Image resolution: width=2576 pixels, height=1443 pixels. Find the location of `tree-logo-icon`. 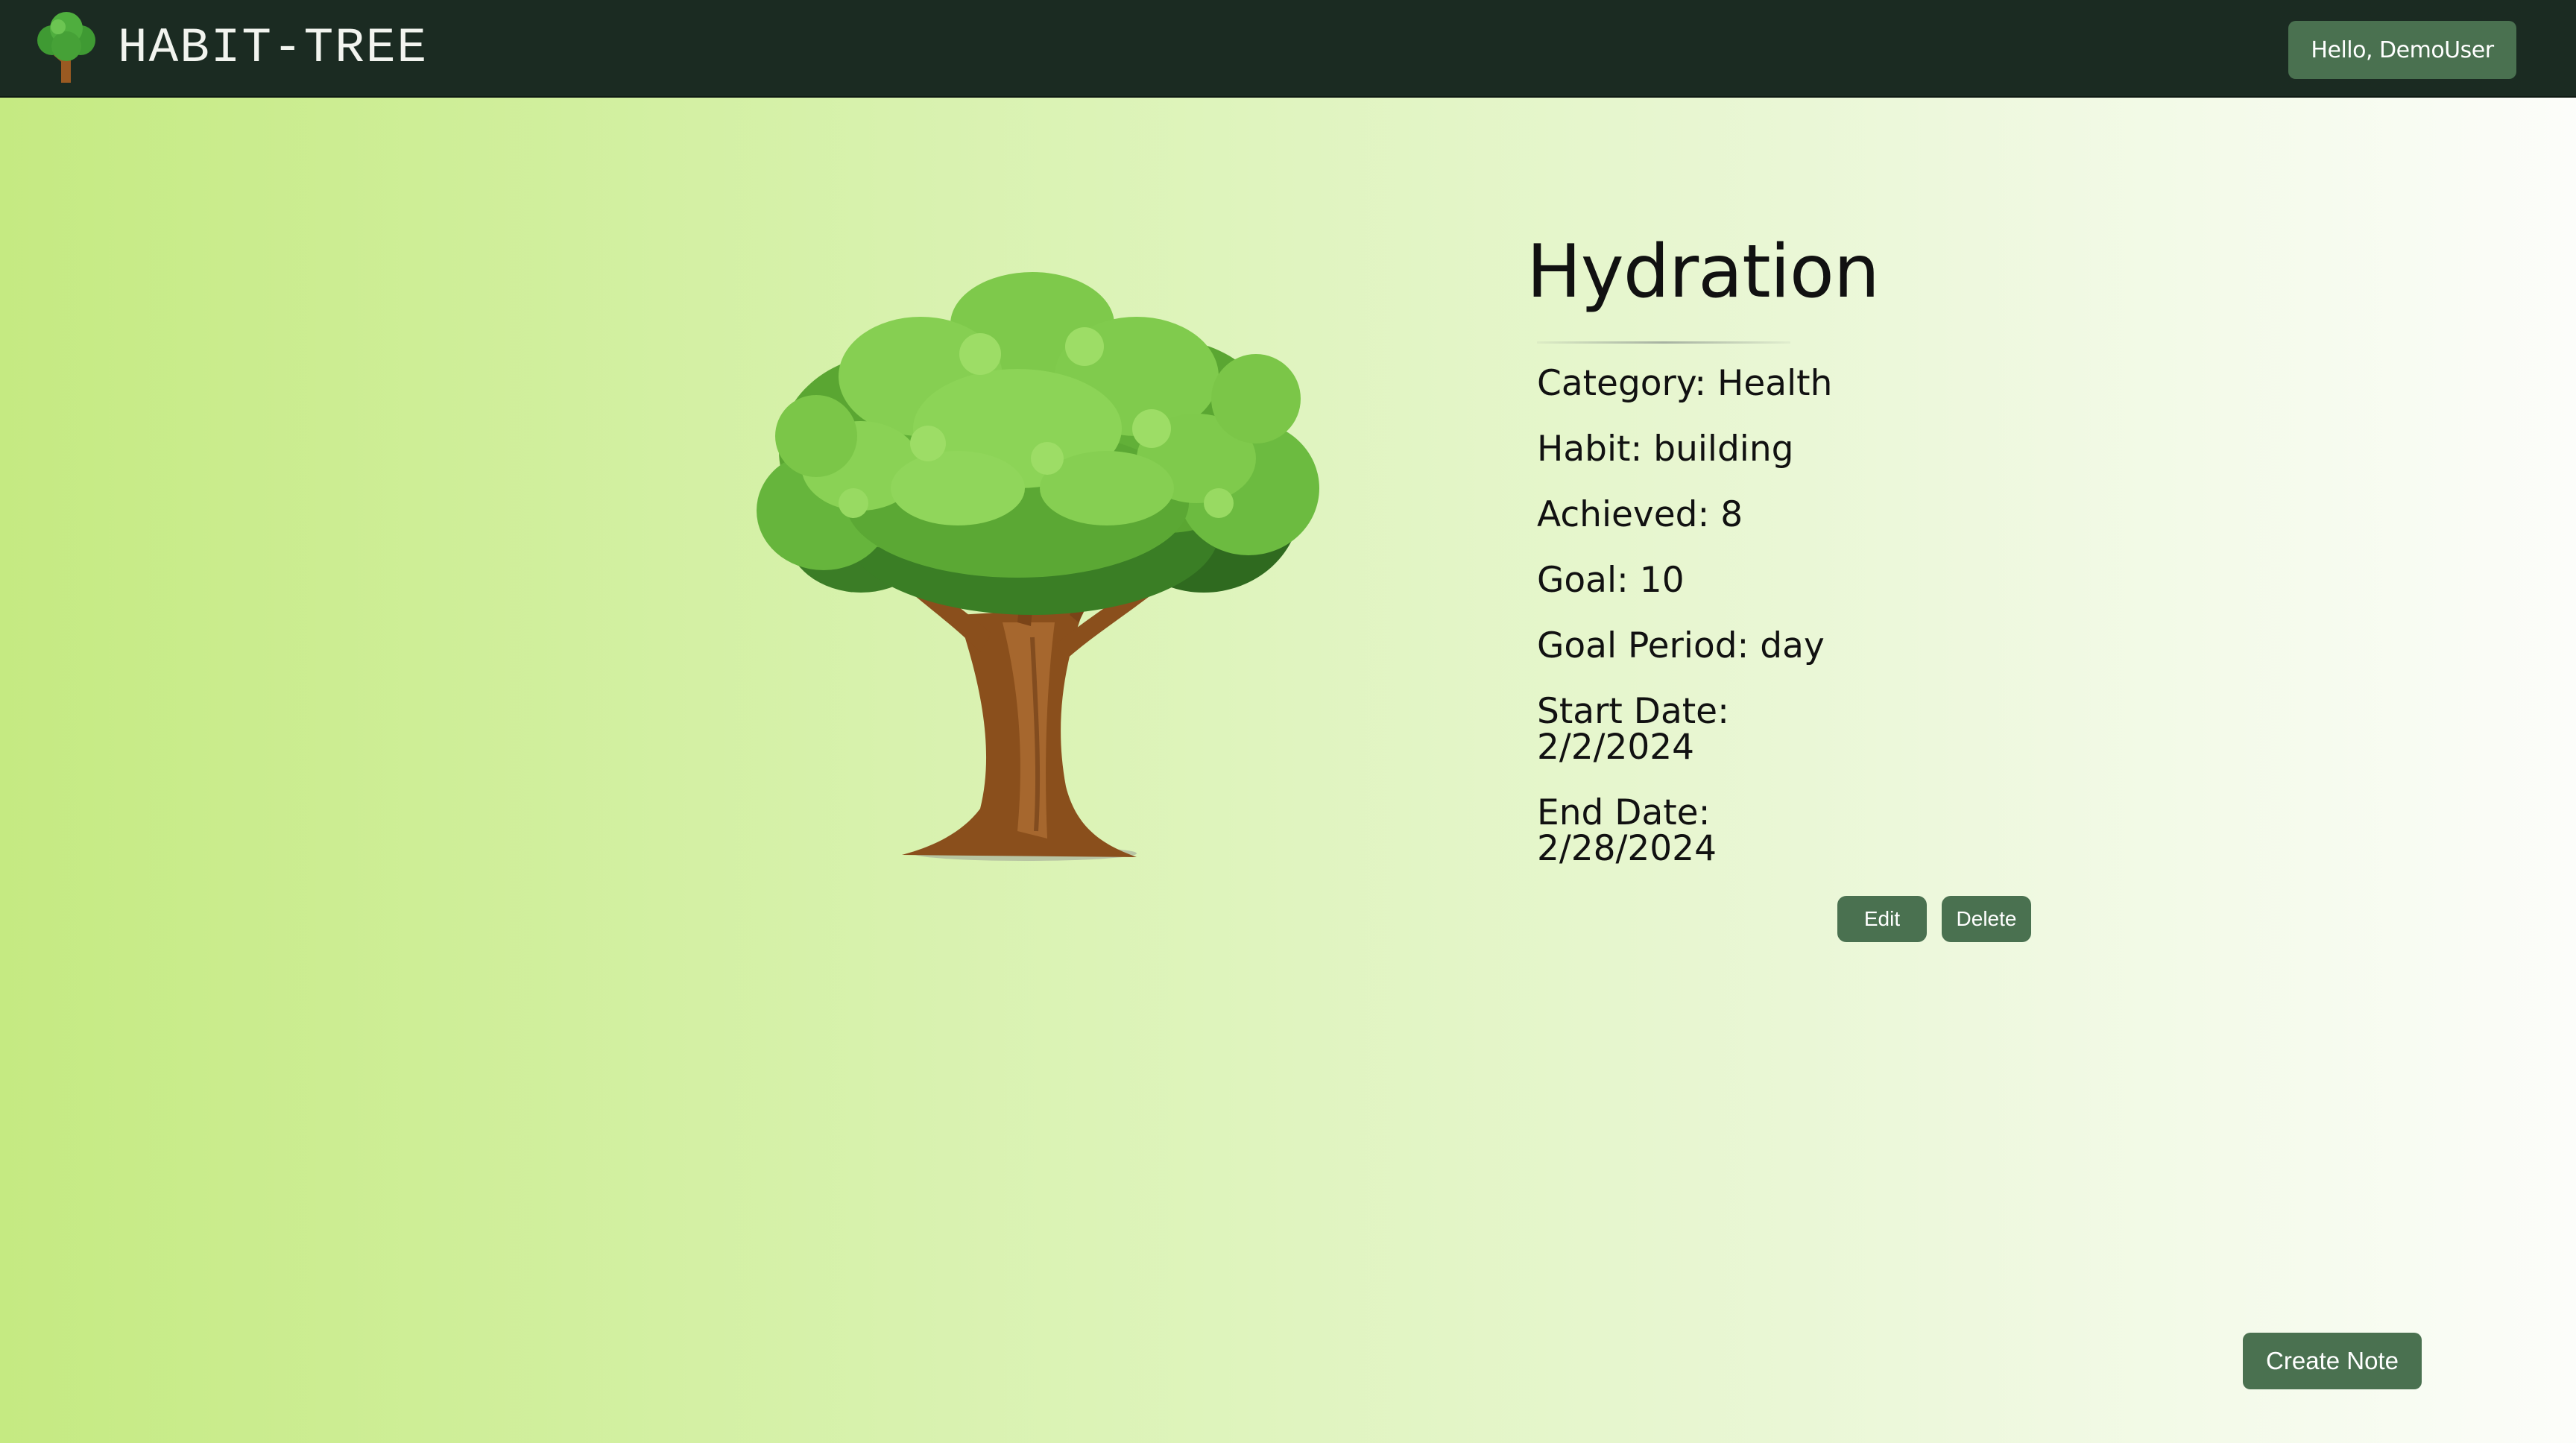

tree-logo-icon is located at coordinates (66, 47).